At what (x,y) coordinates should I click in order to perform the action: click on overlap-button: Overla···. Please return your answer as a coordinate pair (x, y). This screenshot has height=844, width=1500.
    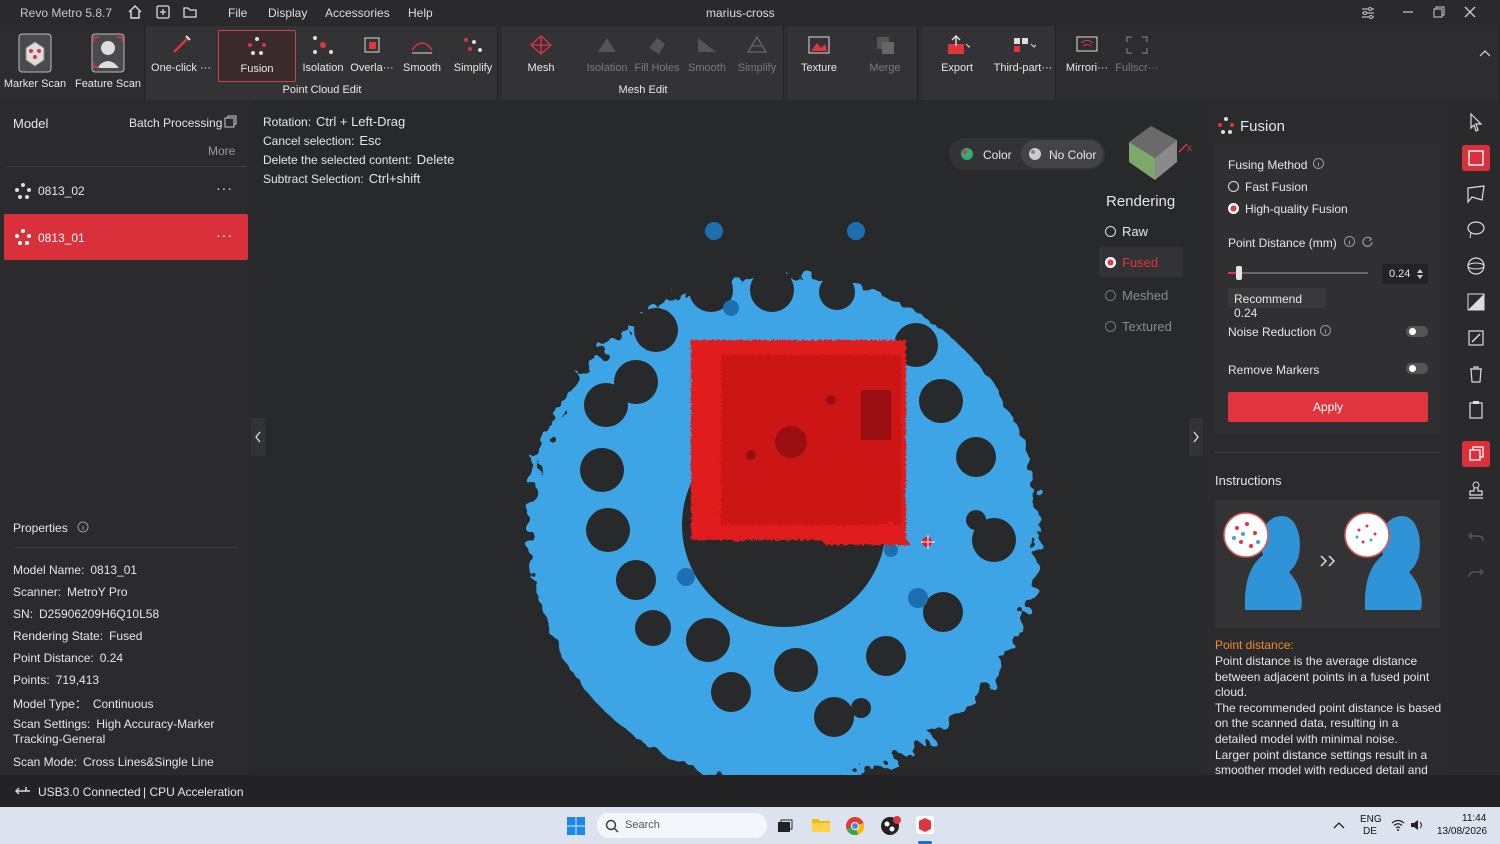
    Looking at the image, I should click on (372, 56).